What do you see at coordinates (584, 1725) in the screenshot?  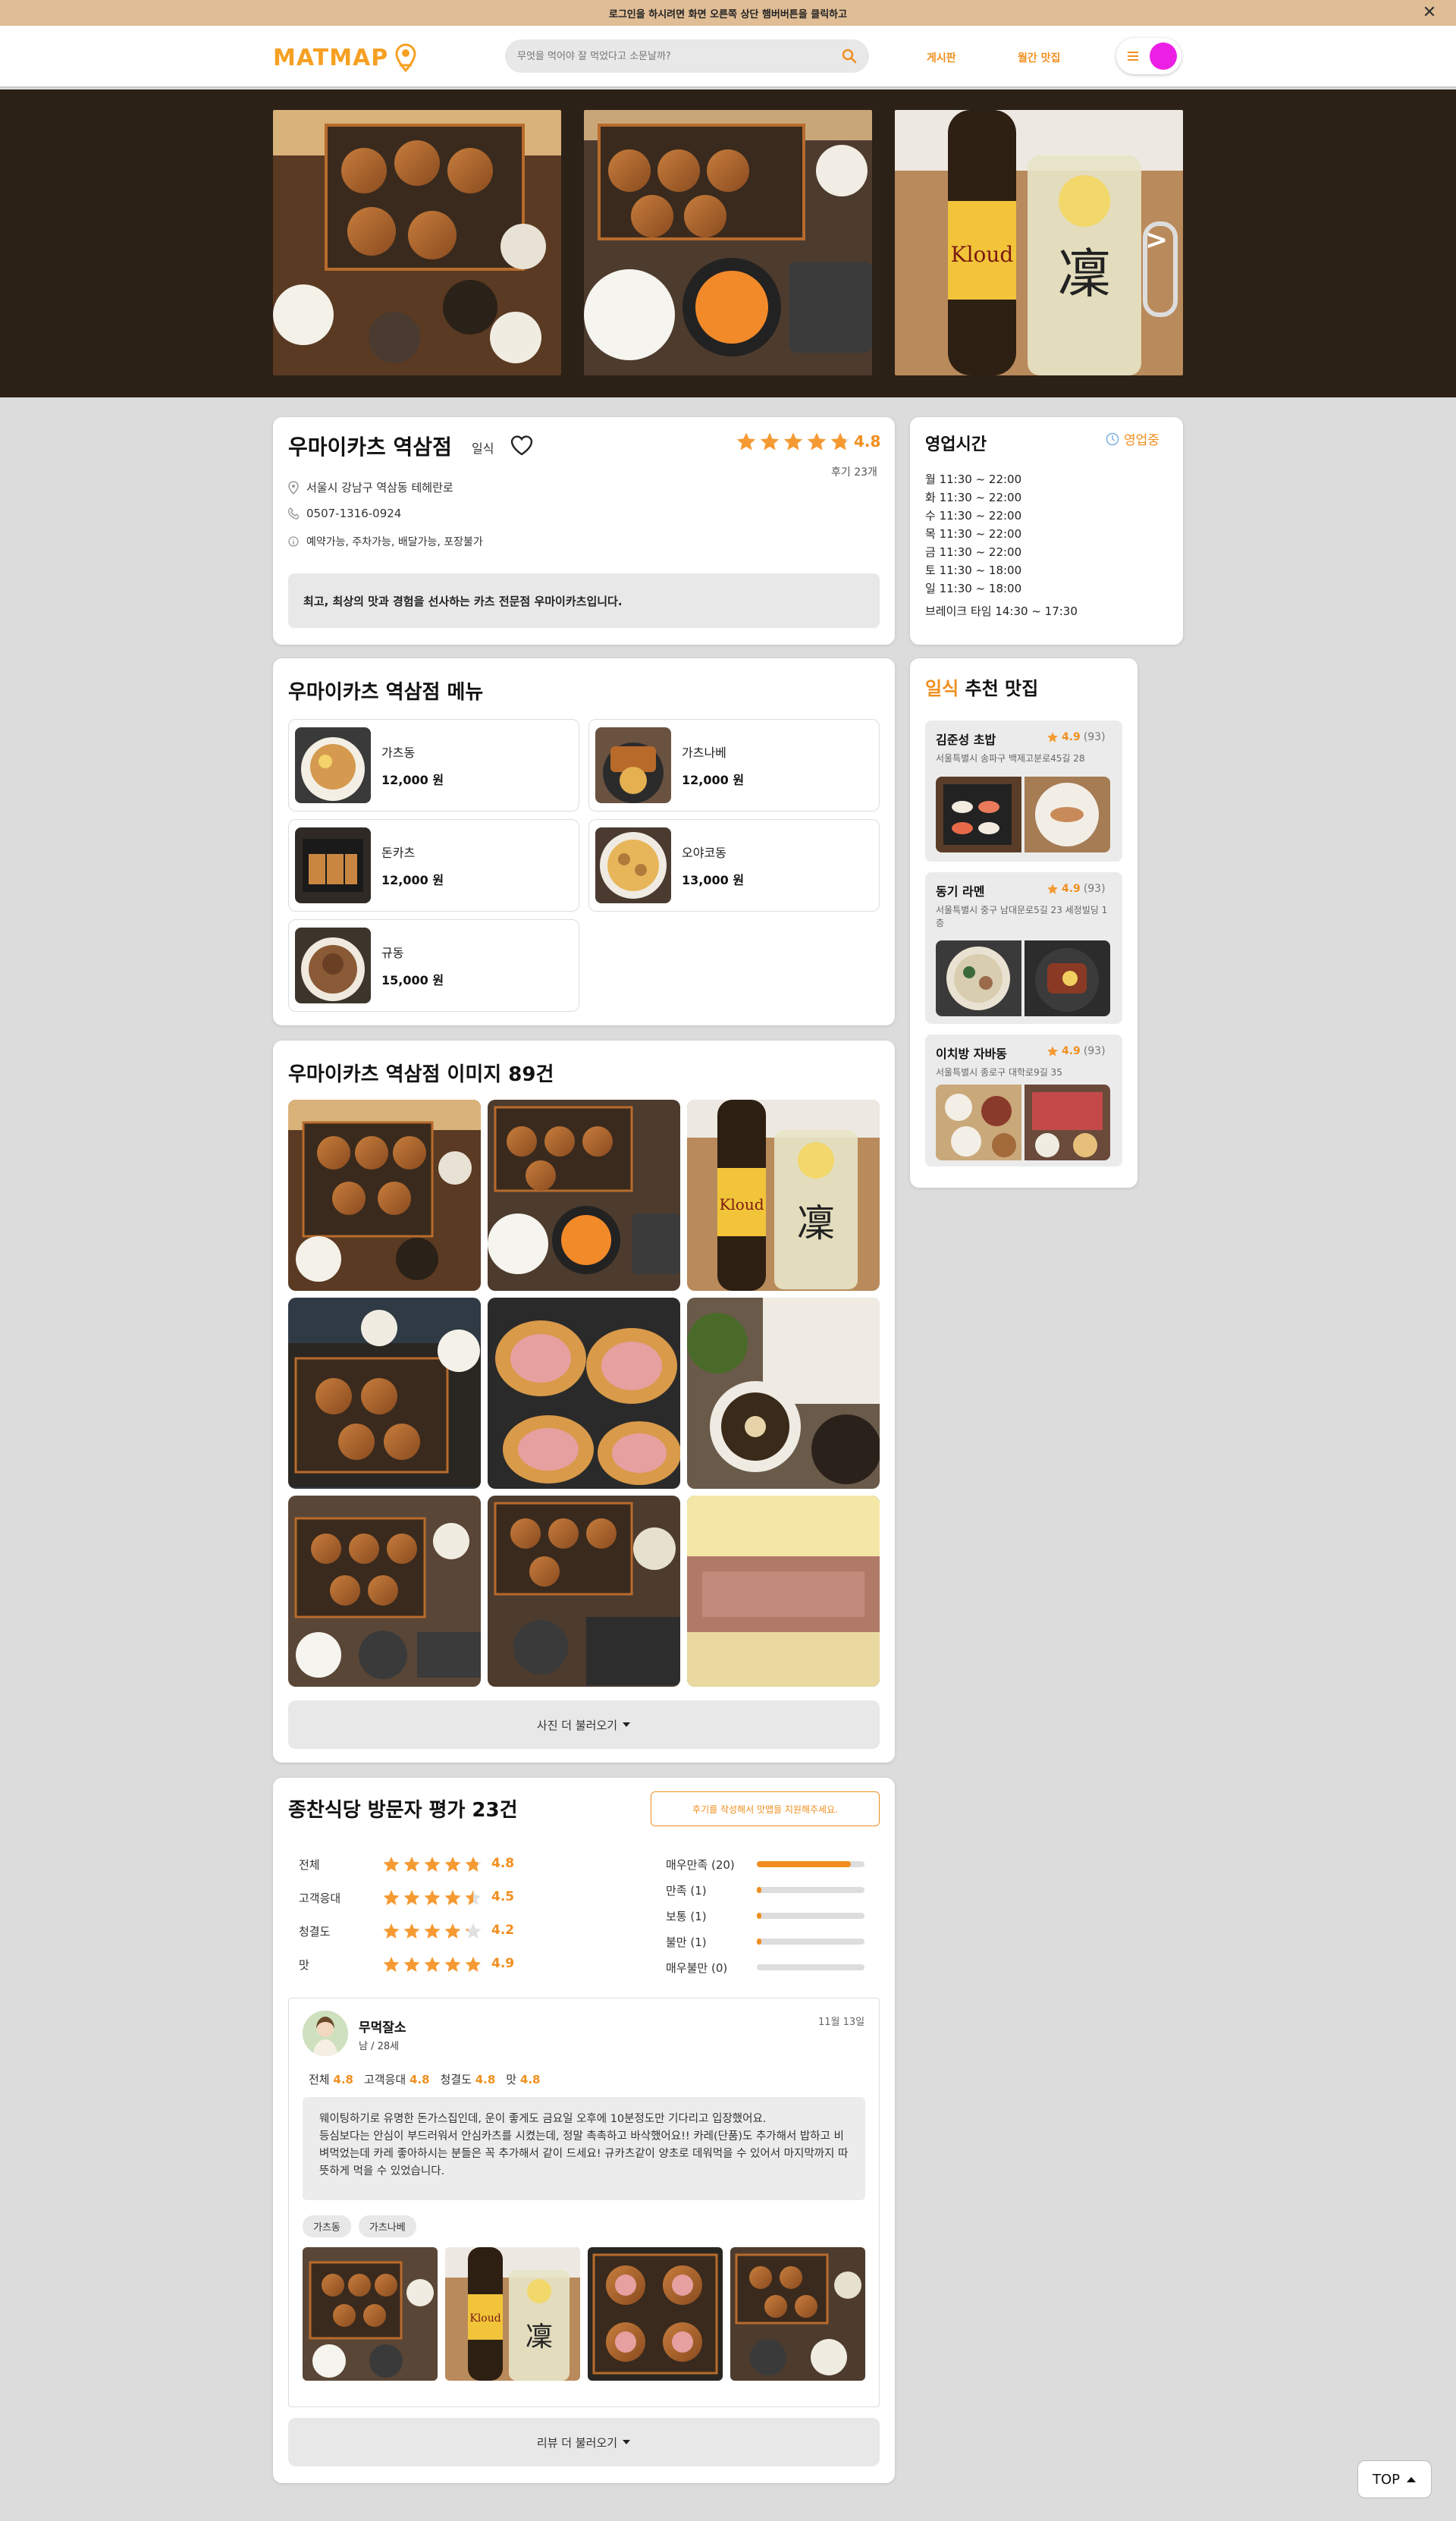 I see `load-more-photos-button: 사진 더 불러오기` at bounding box center [584, 1725].